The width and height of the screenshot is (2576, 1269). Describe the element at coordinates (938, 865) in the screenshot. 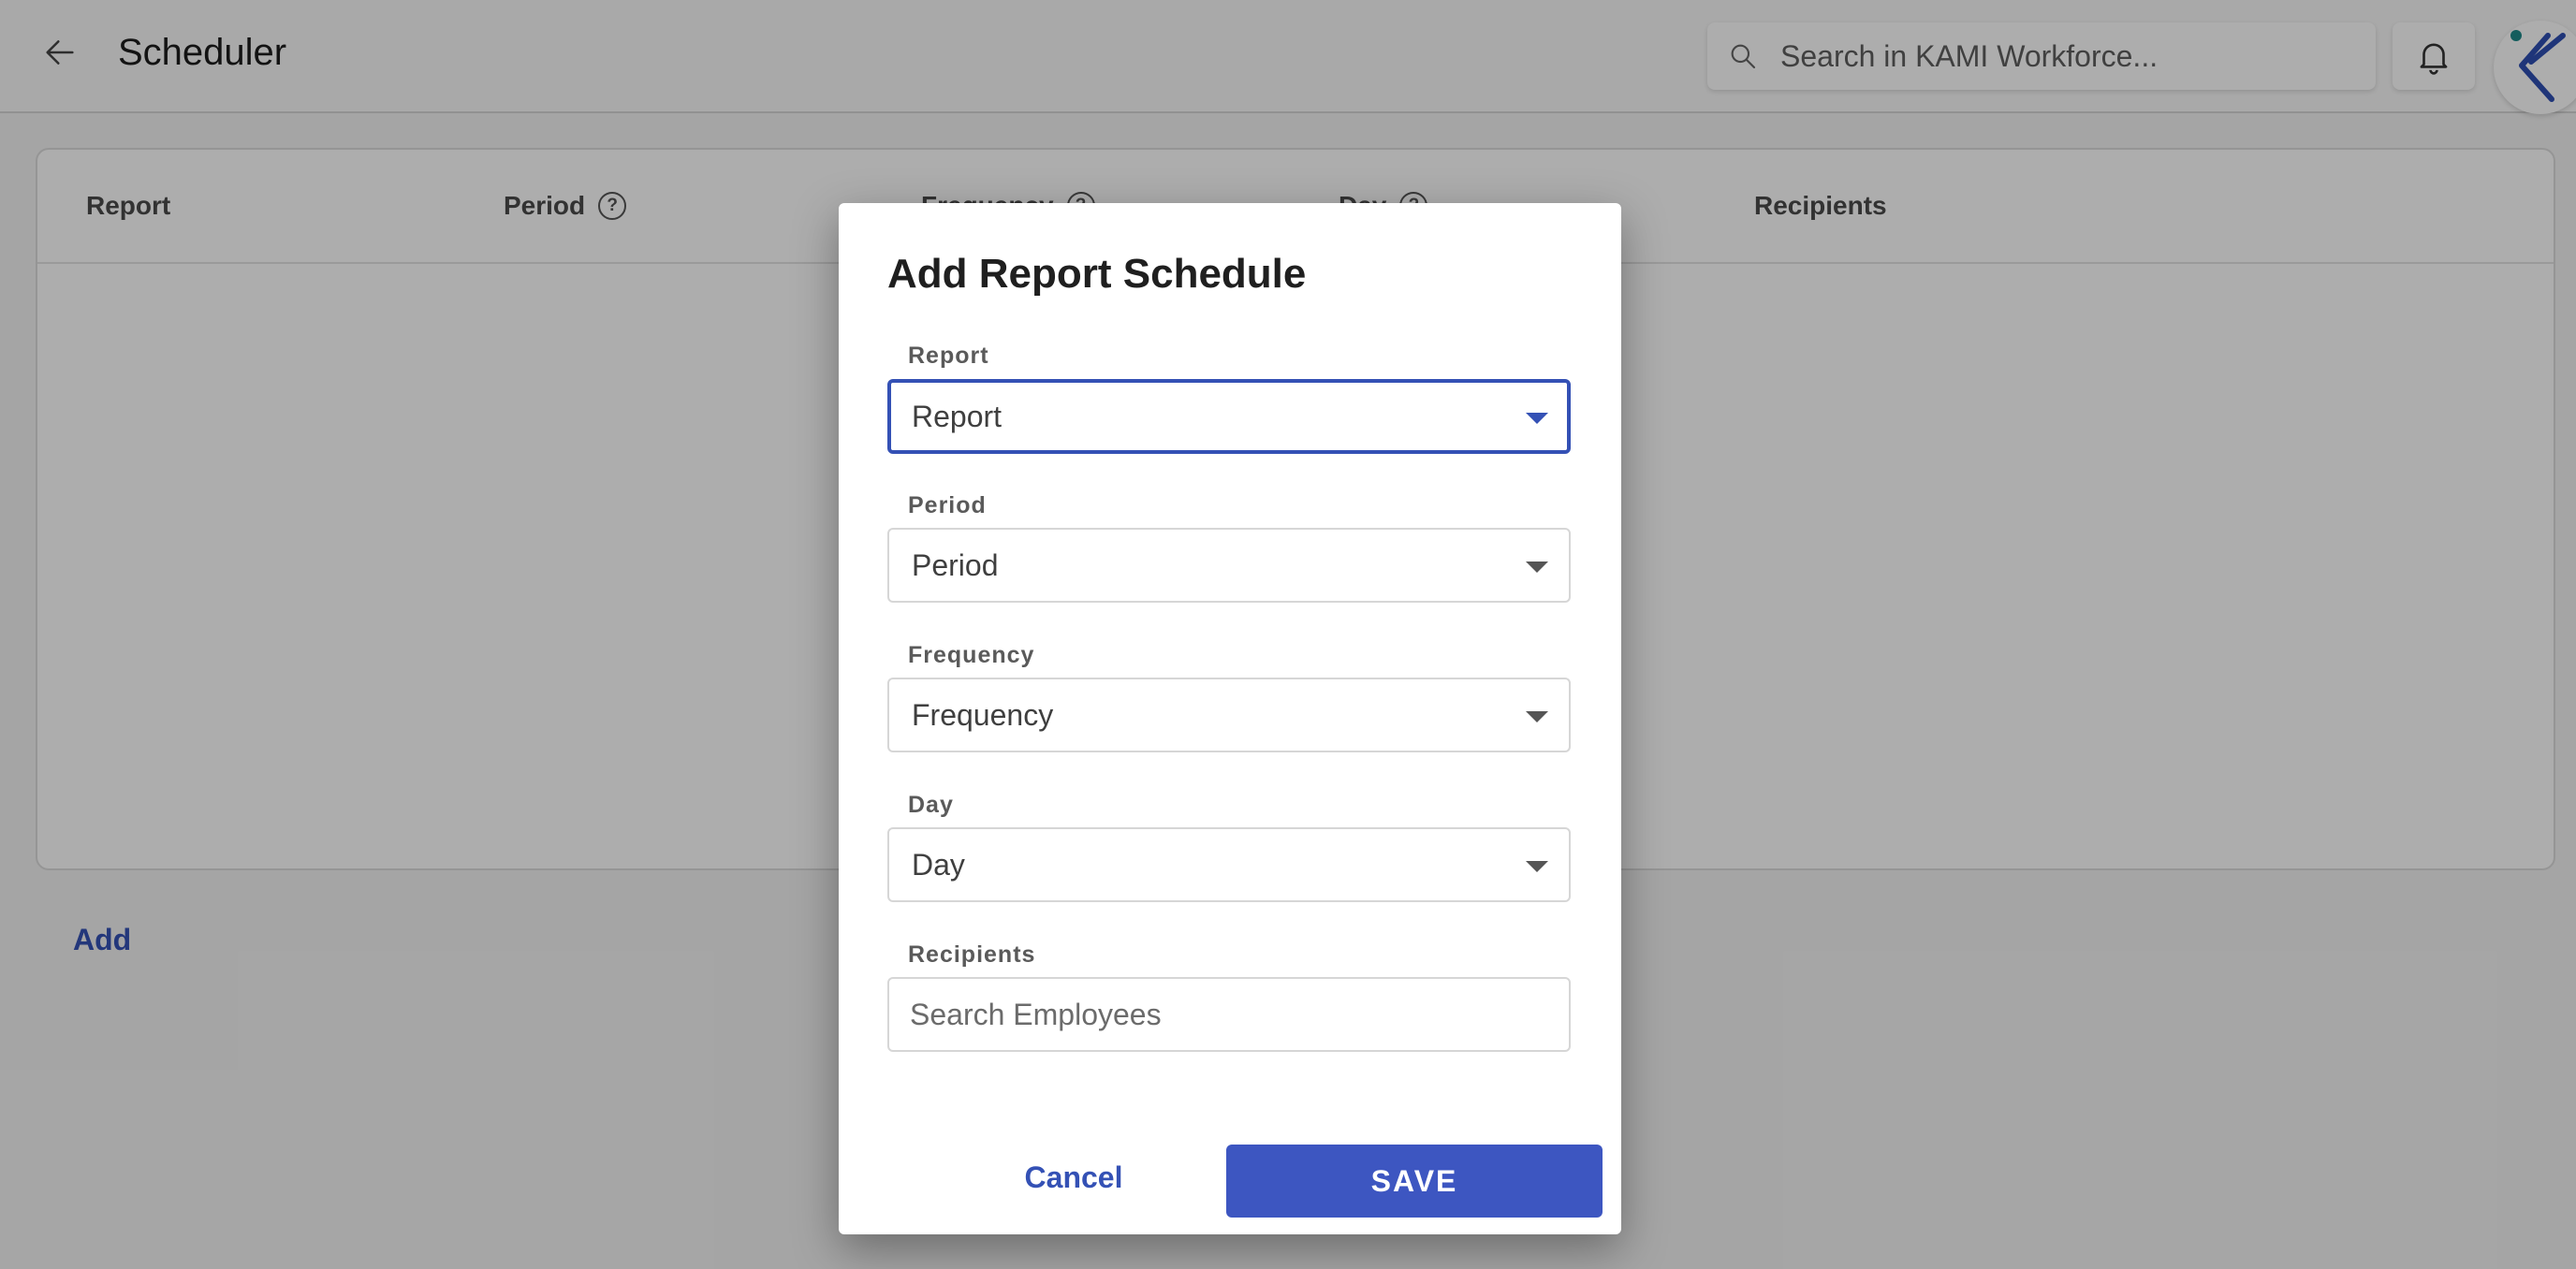

I see `day-select-value: Day` at that location.